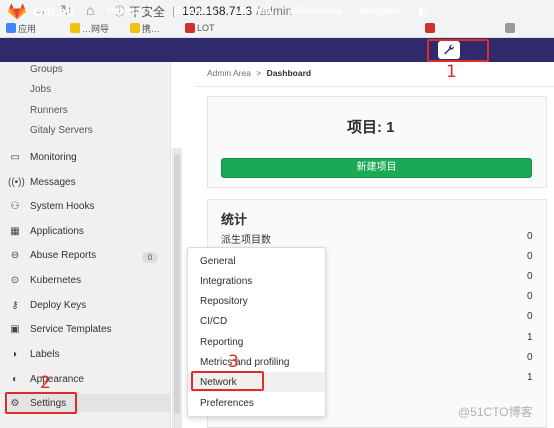 This screenshot has height=428, width=554. I want to click on settings-menu-metrics-profiling: Metrics and profiling, so click(244, 362).